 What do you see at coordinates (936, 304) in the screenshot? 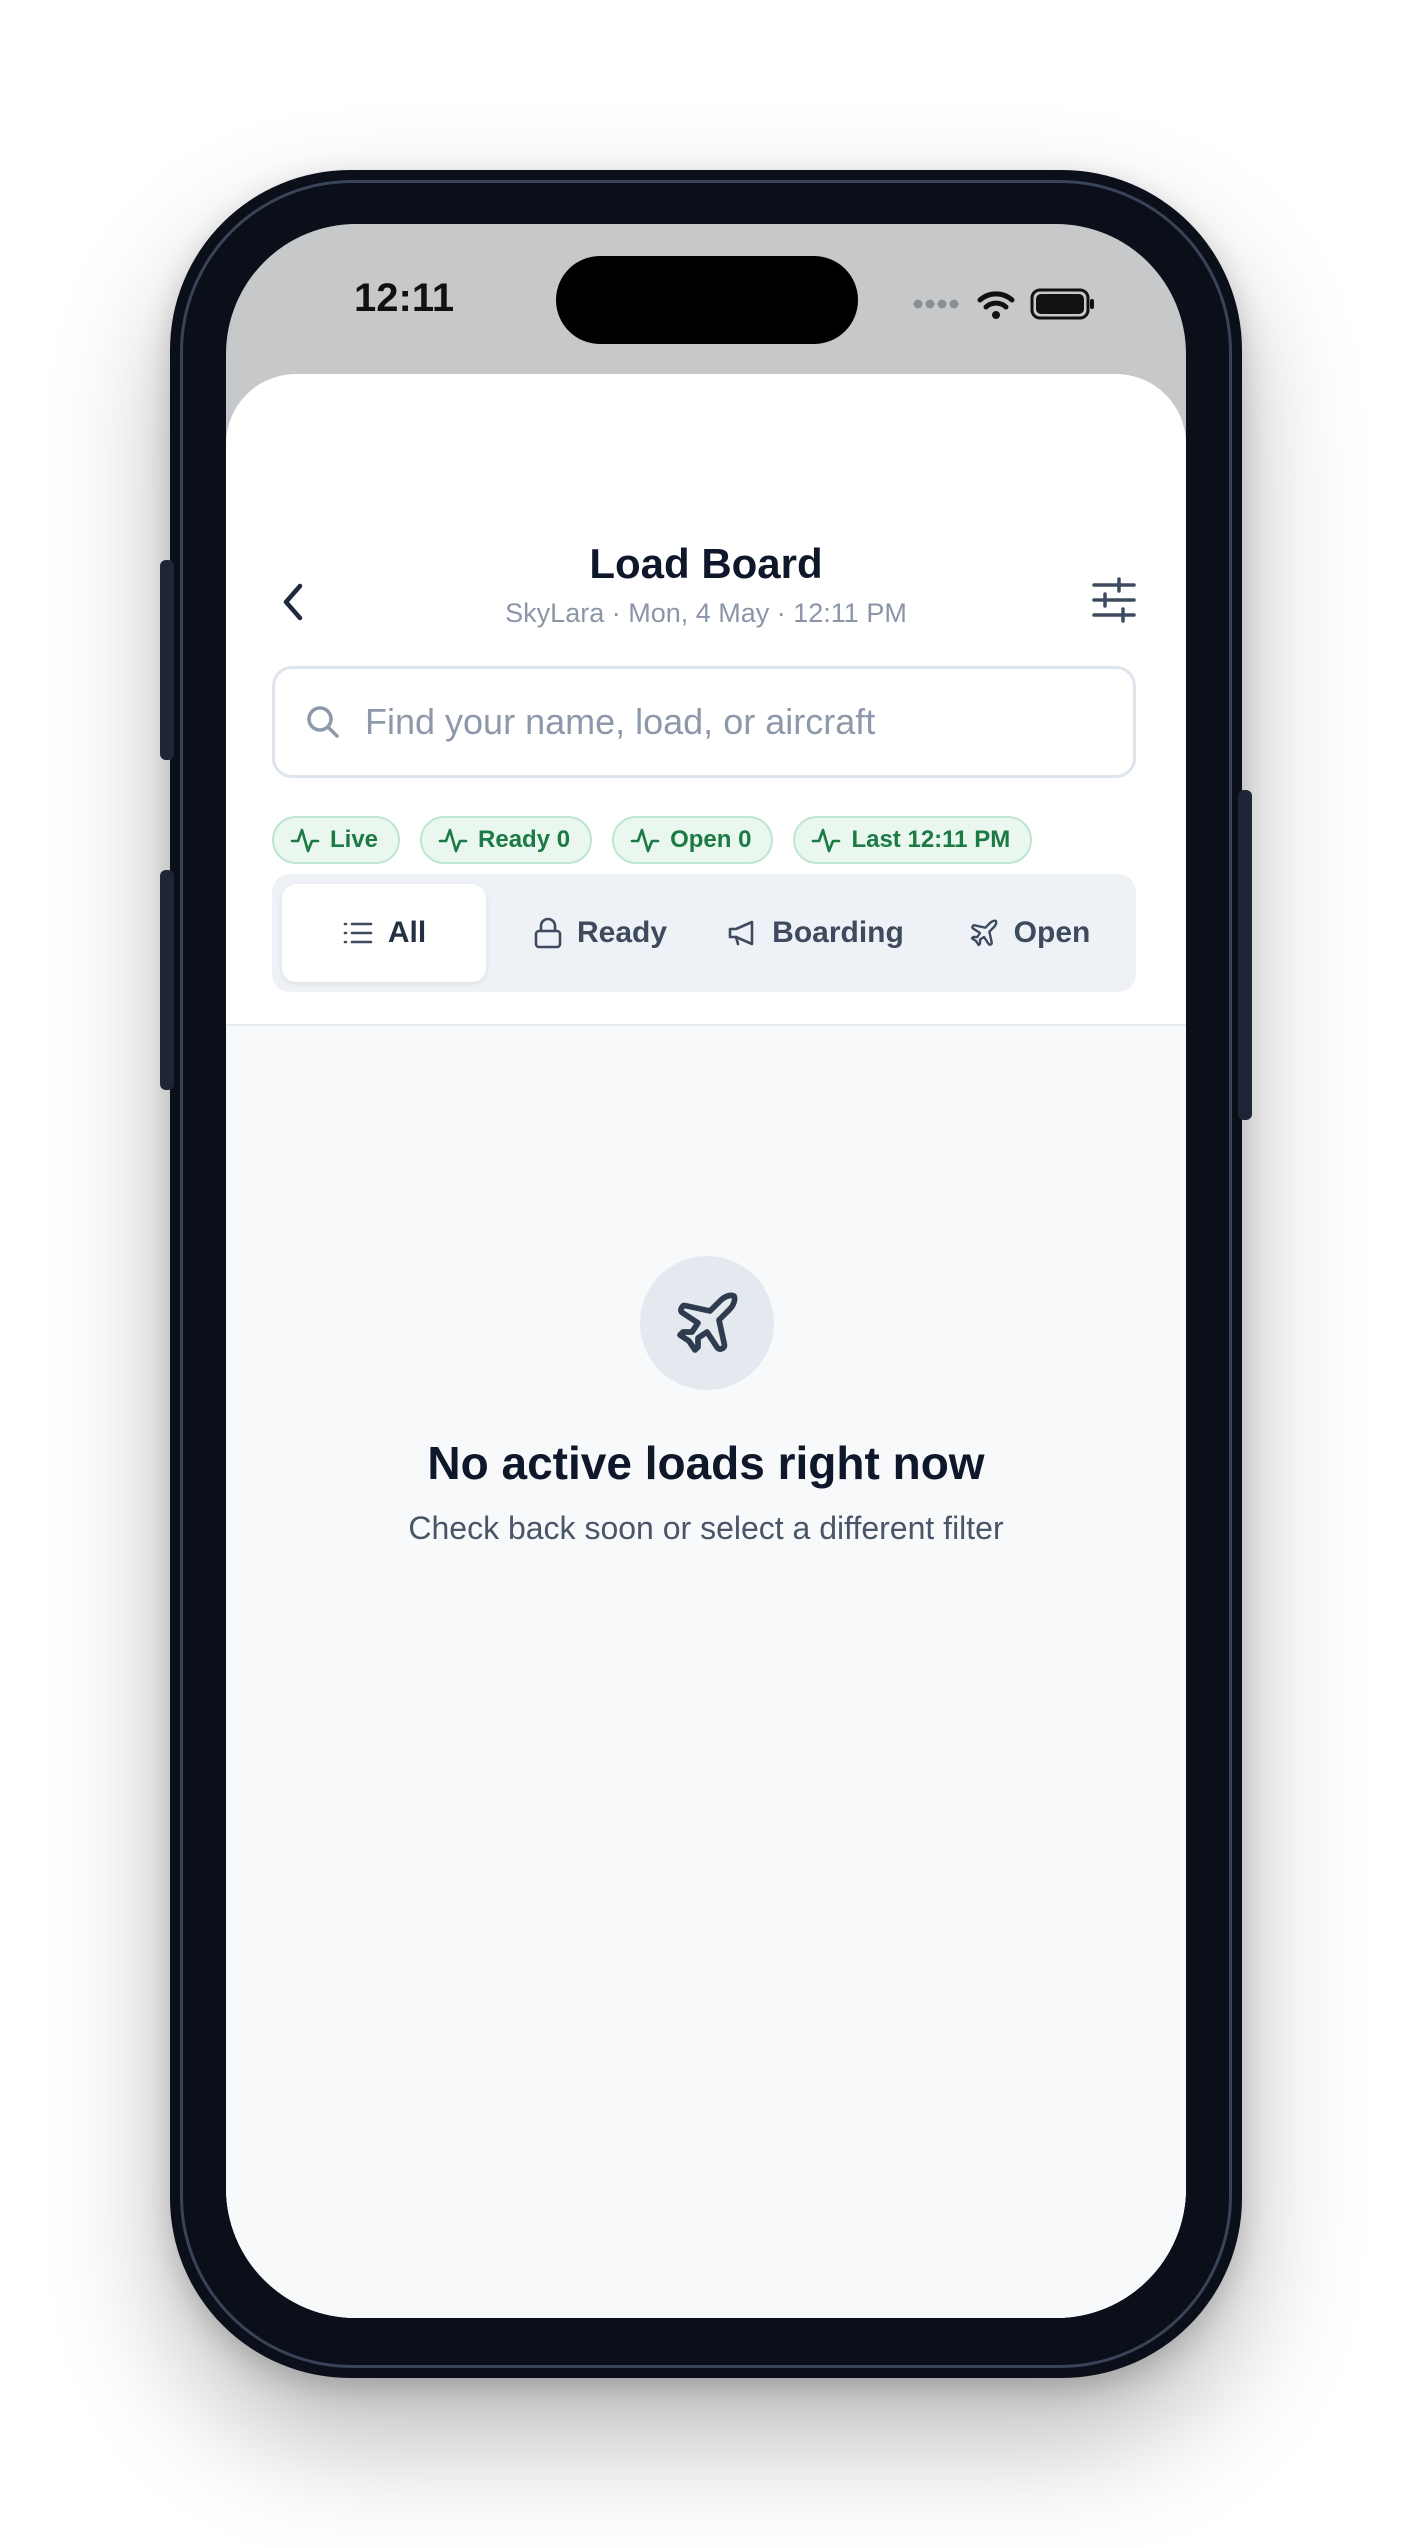
I see `signal-icon` at bounding box center [936, 304].